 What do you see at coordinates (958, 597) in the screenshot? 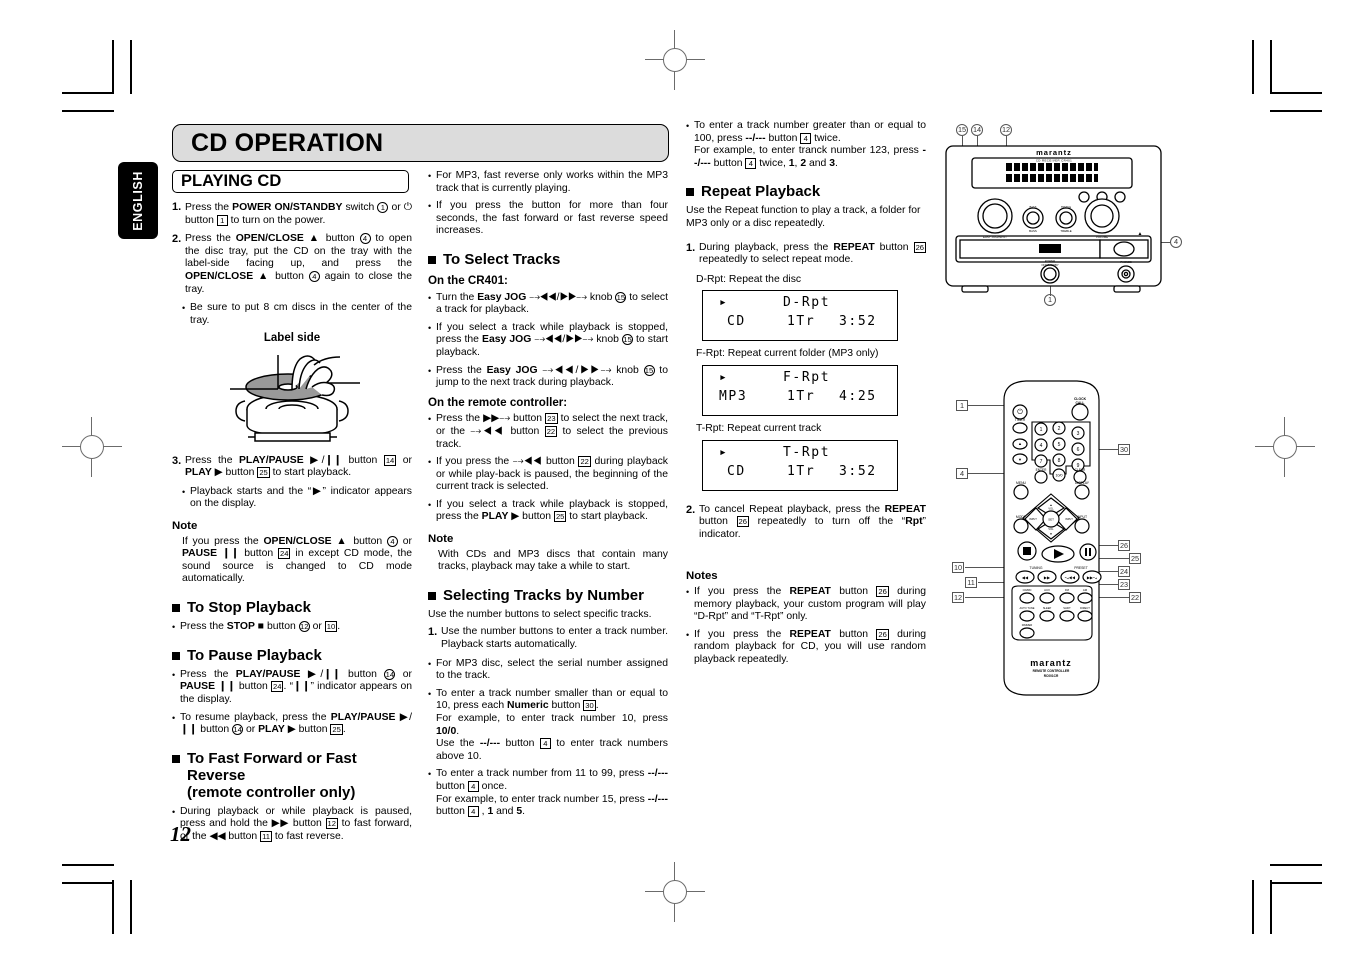
I see `remote-callout-12: 12` at bounding box center [958, 597].